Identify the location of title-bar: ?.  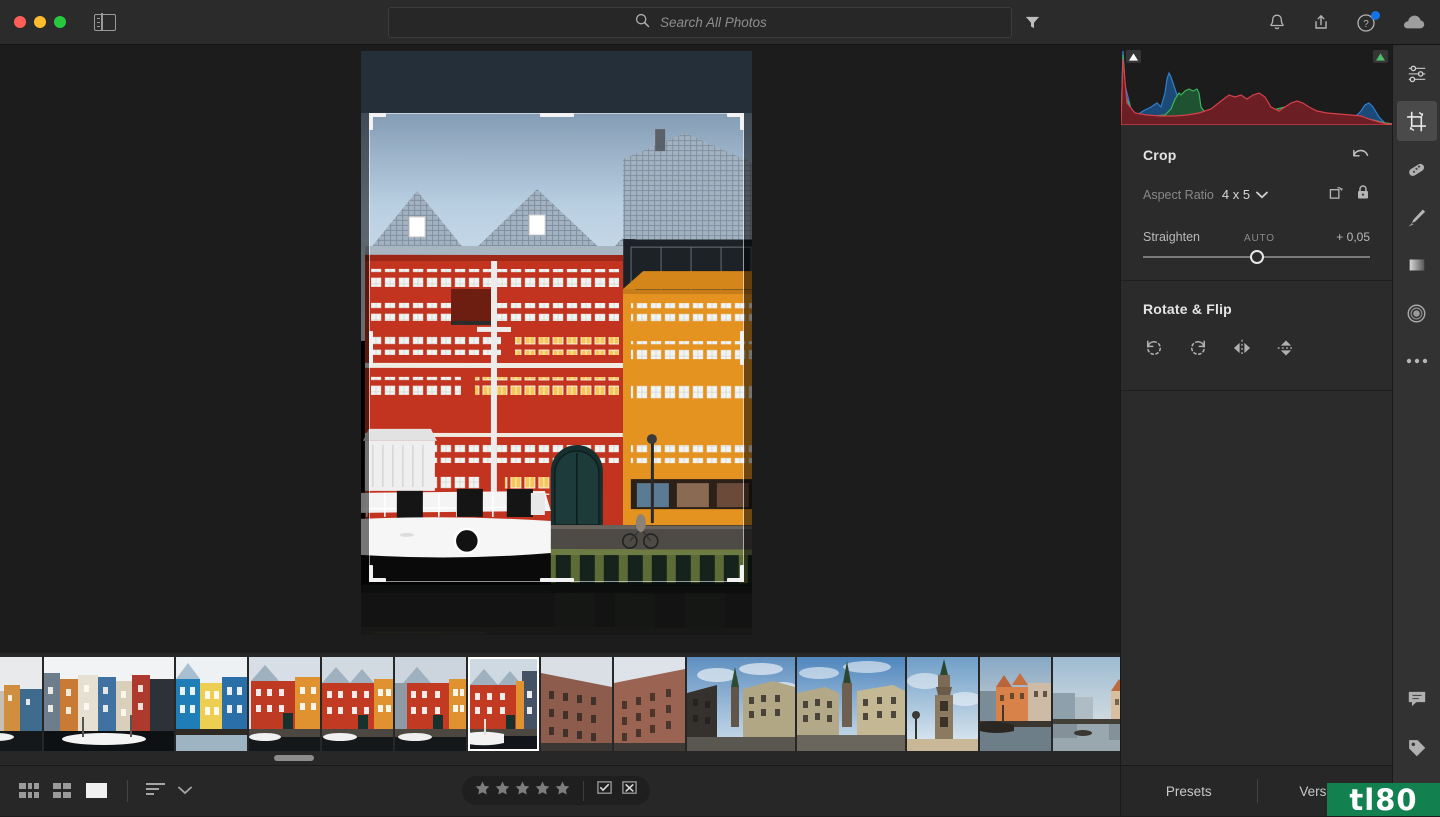
(720, 22).